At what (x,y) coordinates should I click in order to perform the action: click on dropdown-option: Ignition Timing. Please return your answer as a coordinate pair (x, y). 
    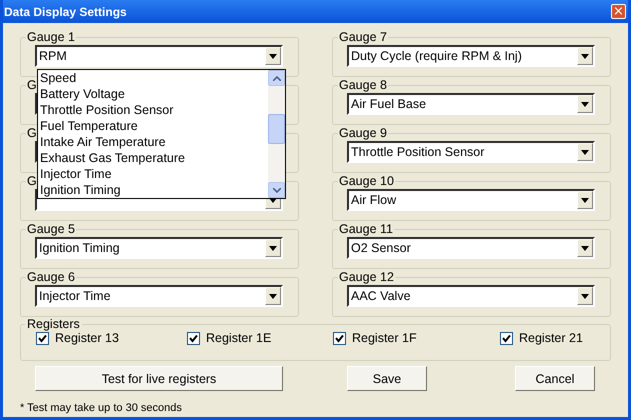
    Looking at the image, I should click on (153, 190).